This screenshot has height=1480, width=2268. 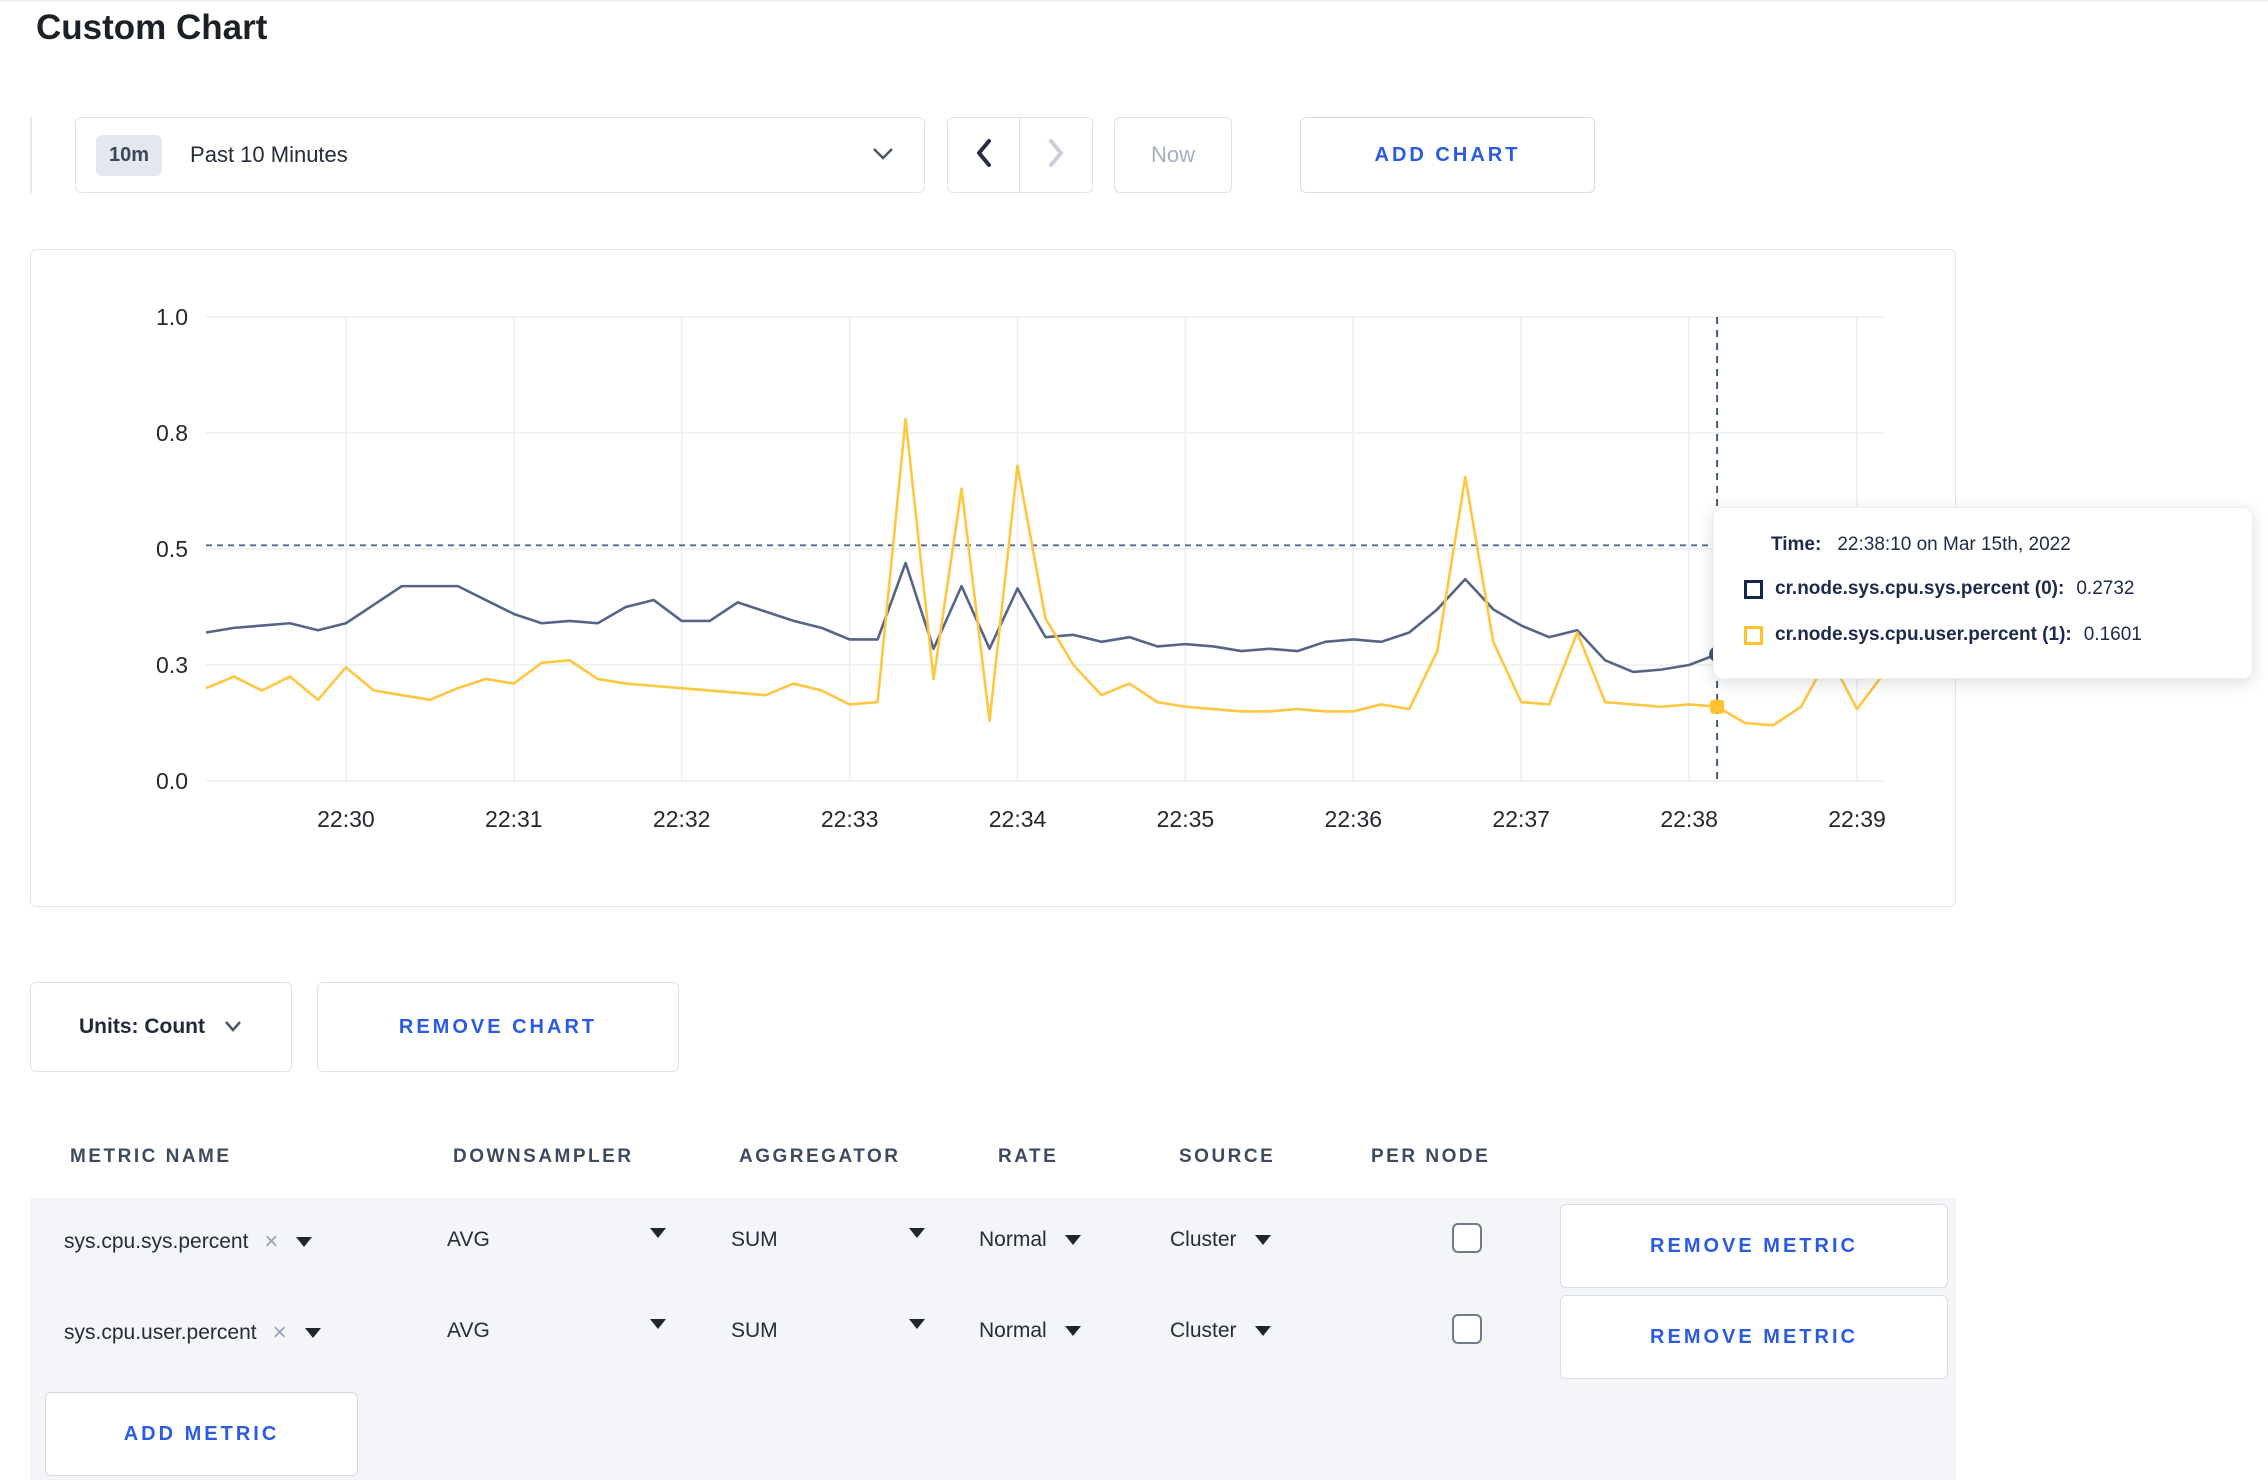 I want to click on x-tick-label: 22:37, so click(x=1521, y=819).